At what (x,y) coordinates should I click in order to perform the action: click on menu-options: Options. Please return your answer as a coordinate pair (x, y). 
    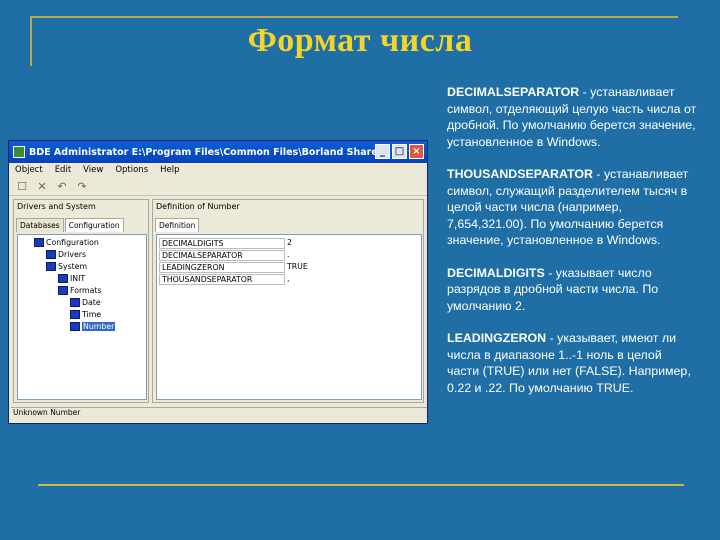
    Looking at the image, I should click on (131, 170).